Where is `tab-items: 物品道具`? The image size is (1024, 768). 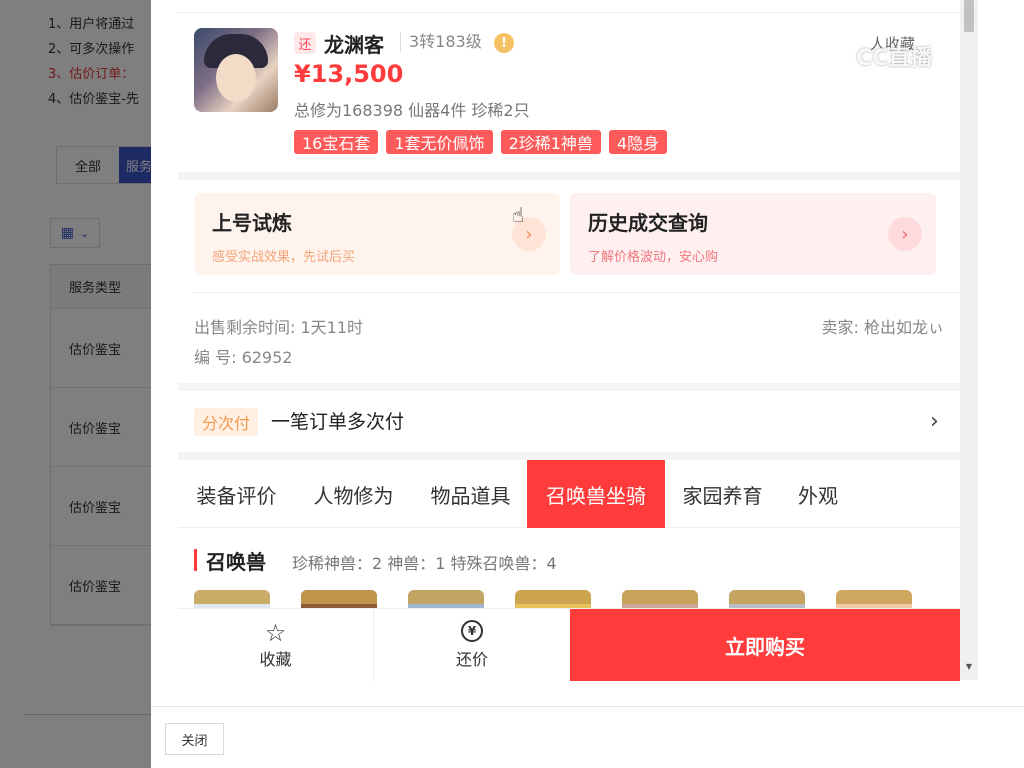 tab-items: 物品道具 is located at coordinates (470, 494).